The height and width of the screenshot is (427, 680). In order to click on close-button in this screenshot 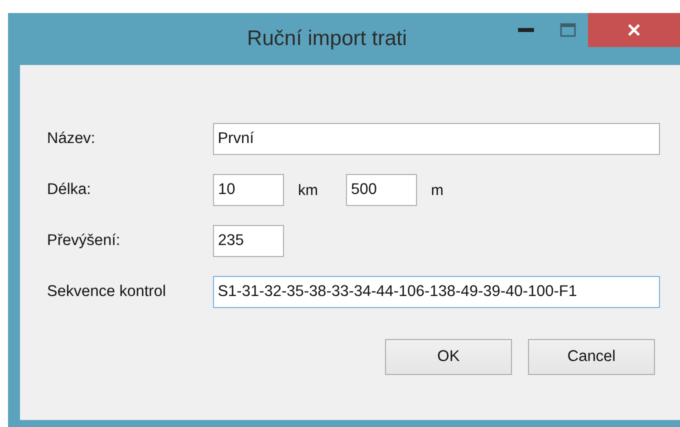, I will do `click(634, 30)`.